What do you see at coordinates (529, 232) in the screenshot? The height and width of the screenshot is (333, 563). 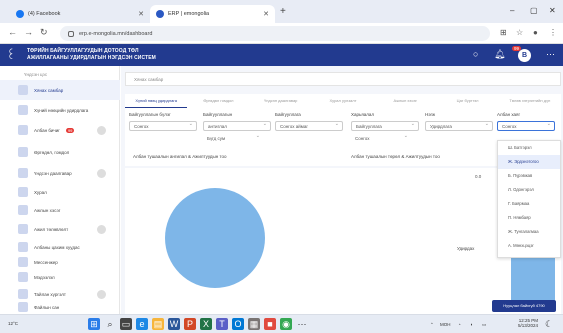 I see `dropdown-option: Ж. Тунгалагмаа` at bounding box center [529, 232].